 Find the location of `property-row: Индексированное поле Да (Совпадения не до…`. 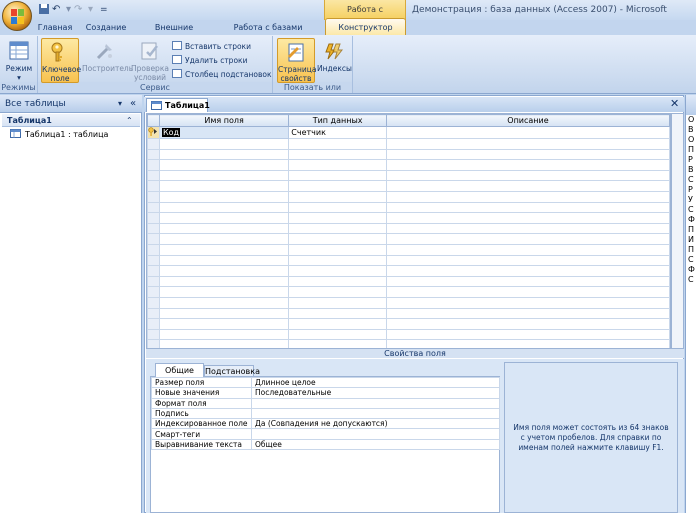

property-row: Индексированное поле Да (Совпадения не до… is located at coordinates (325, 424).